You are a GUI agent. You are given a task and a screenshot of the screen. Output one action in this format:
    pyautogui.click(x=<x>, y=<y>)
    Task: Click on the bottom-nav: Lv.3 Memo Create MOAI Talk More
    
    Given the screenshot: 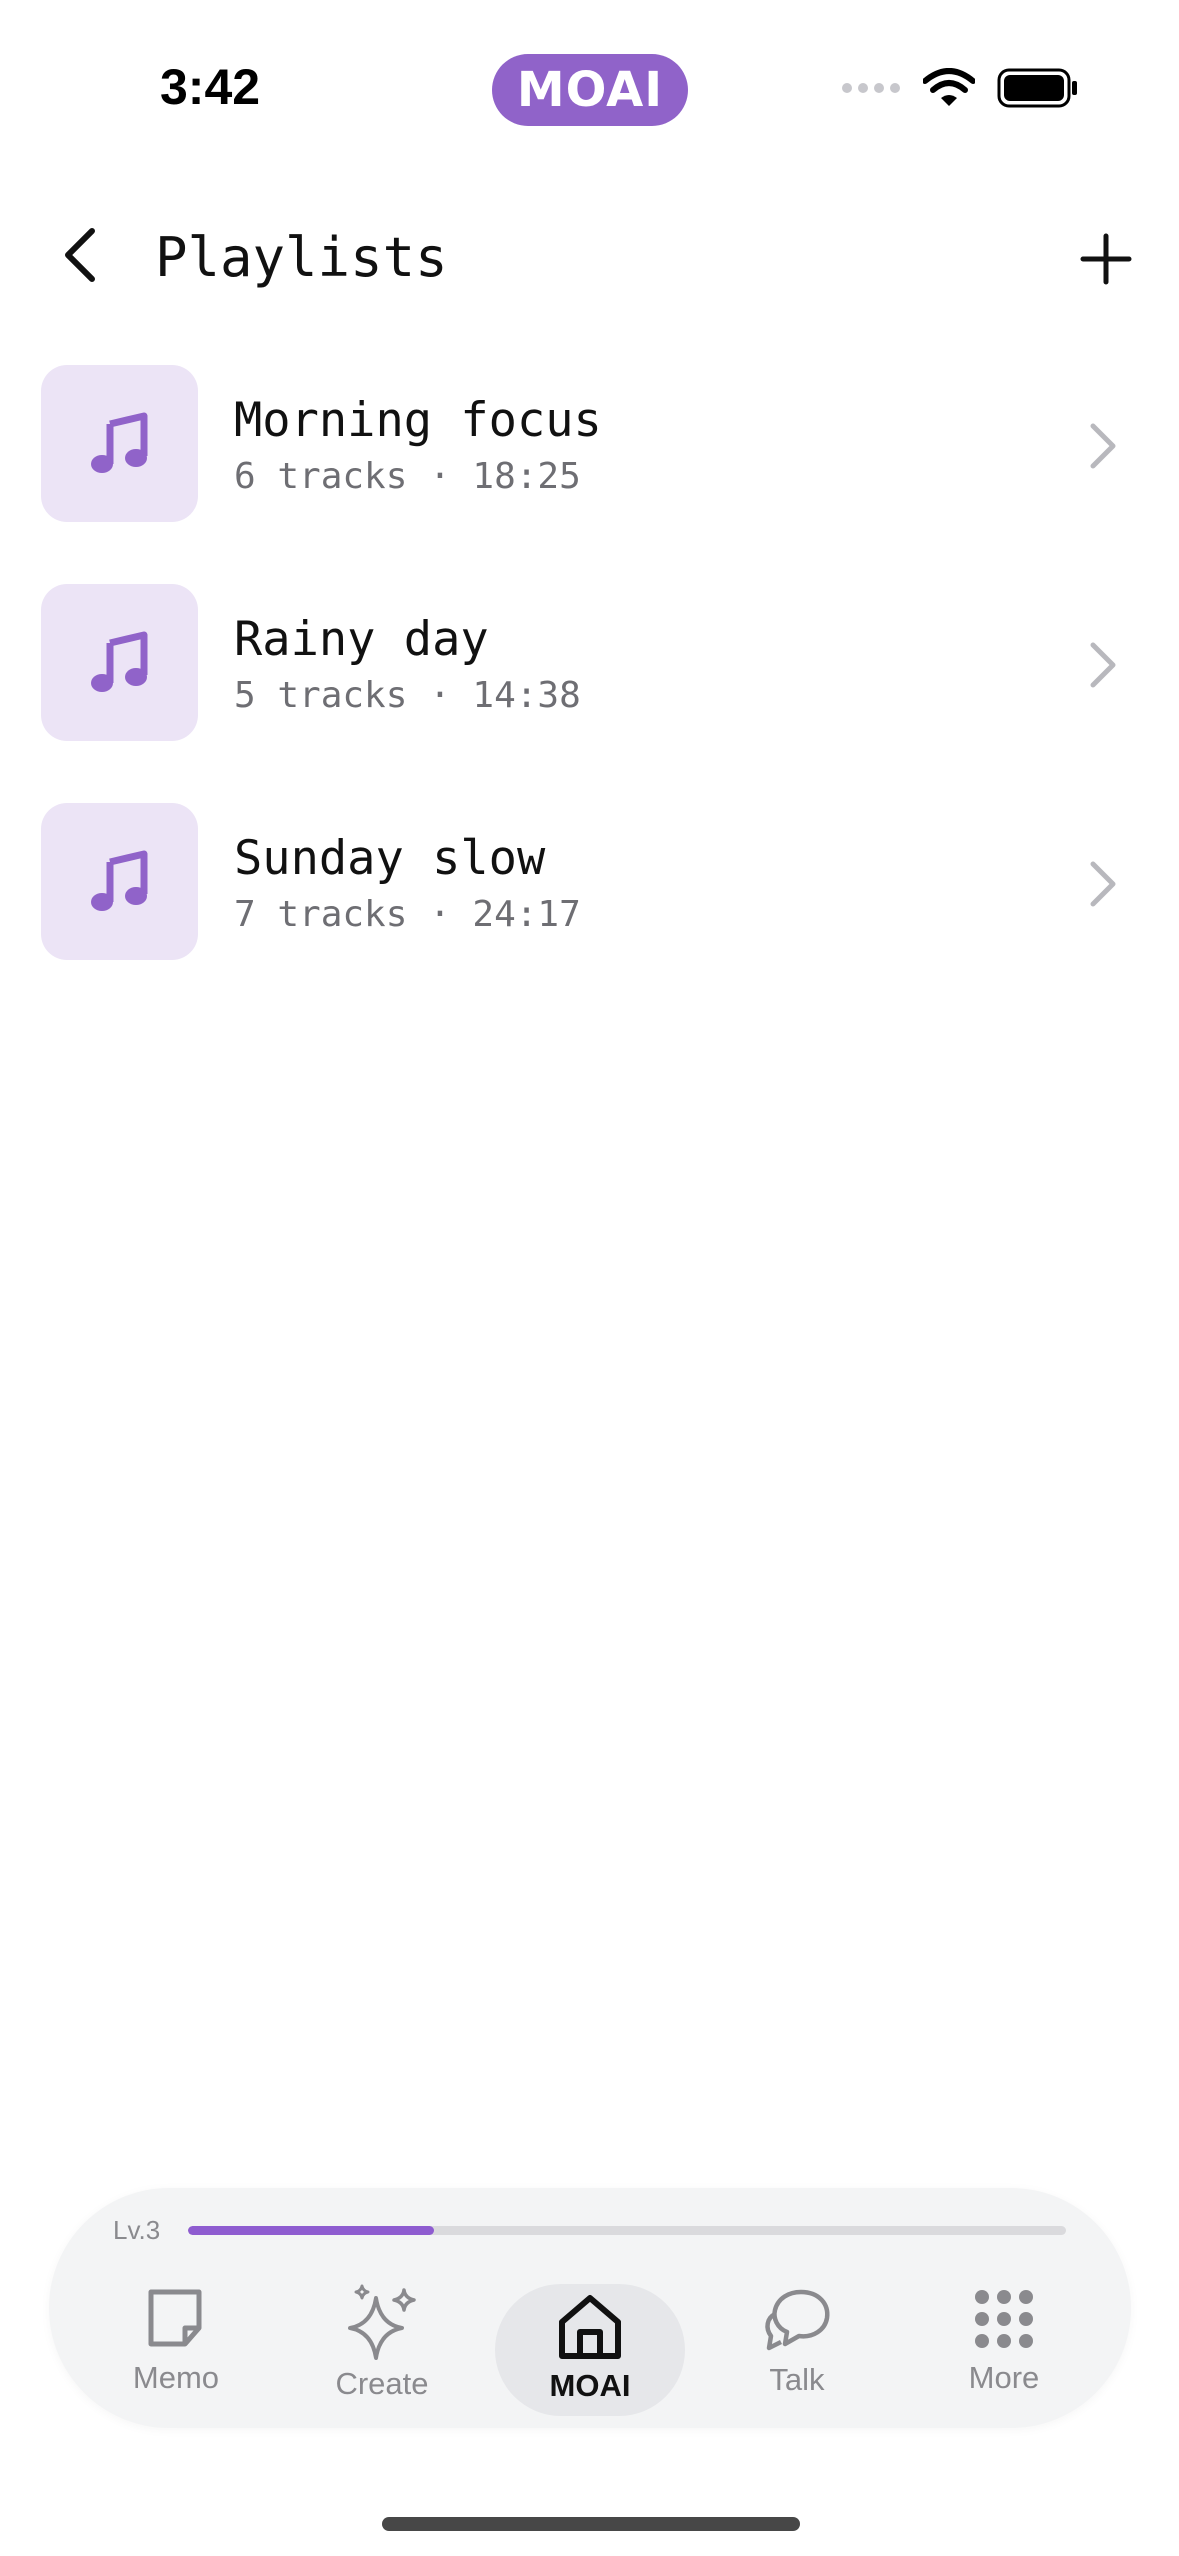 What is the action you would take?
    pyautogui.click(x=590, y=2308)
    